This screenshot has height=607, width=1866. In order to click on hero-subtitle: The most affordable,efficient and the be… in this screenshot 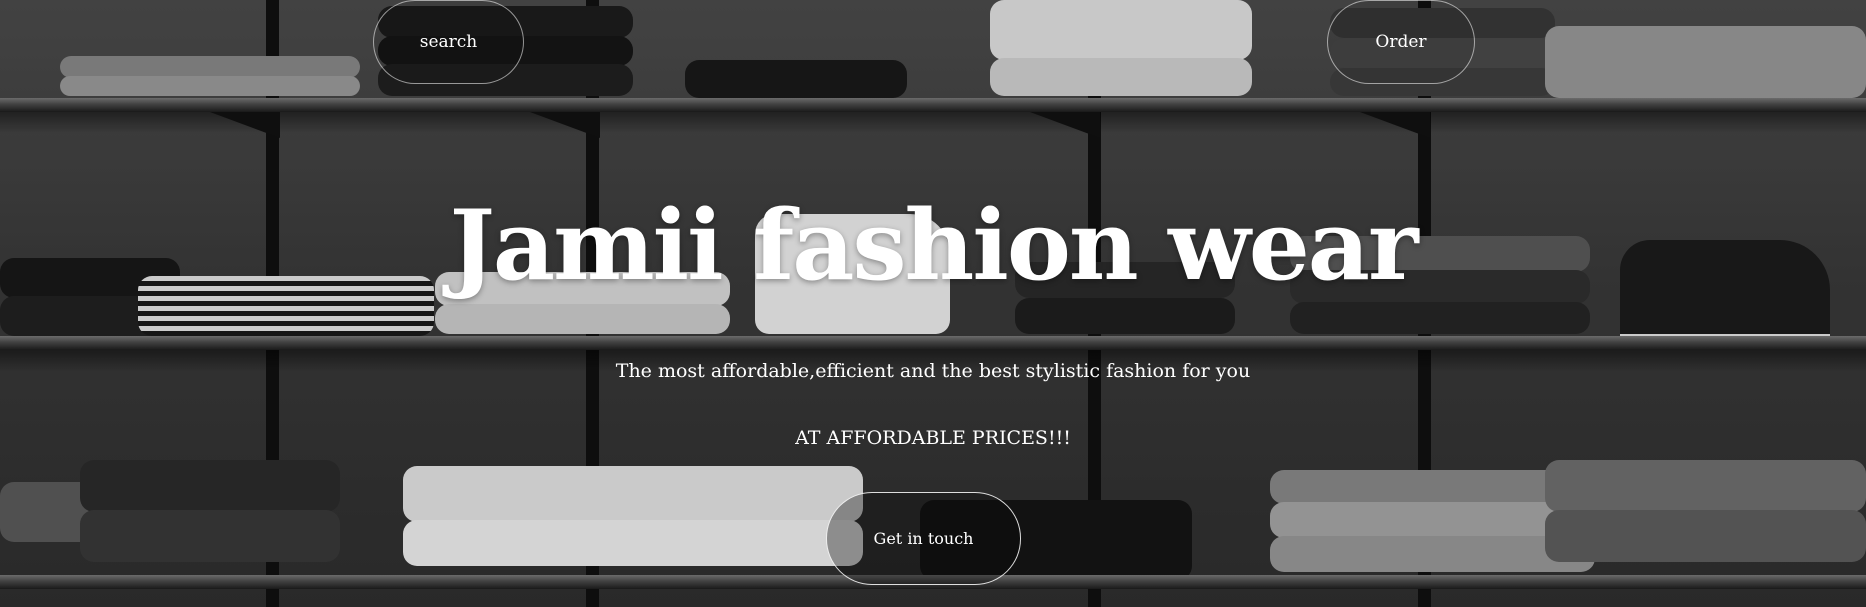, I will do `click(933, 371)`.